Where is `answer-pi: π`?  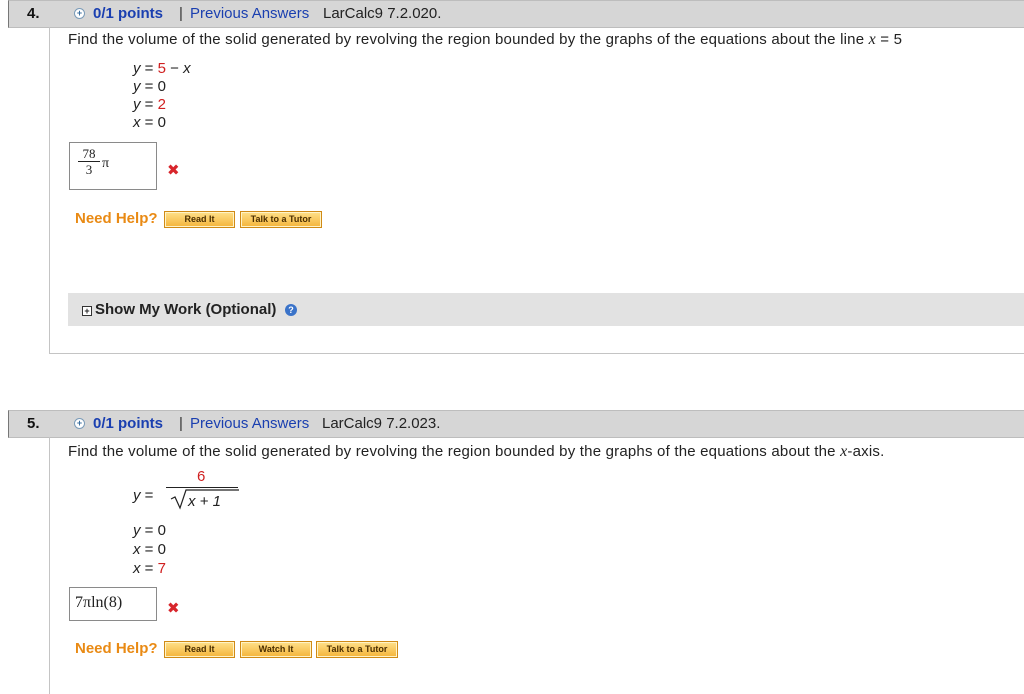 answer-pi: π is located at coordinates (106, 163).